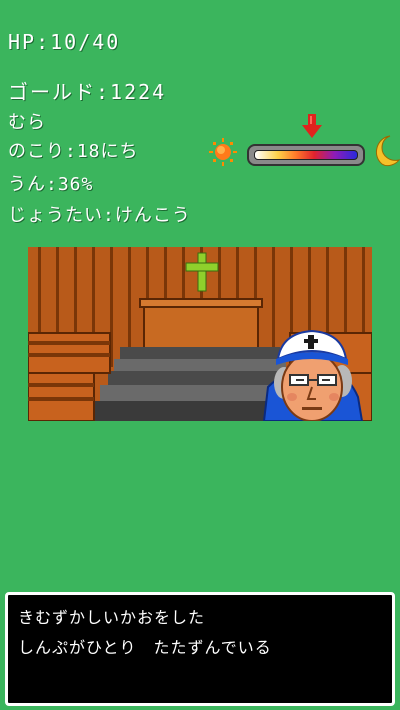 The image size is (400, 710). I want to click on luck-readout: うん:36%, so click(51, 184).